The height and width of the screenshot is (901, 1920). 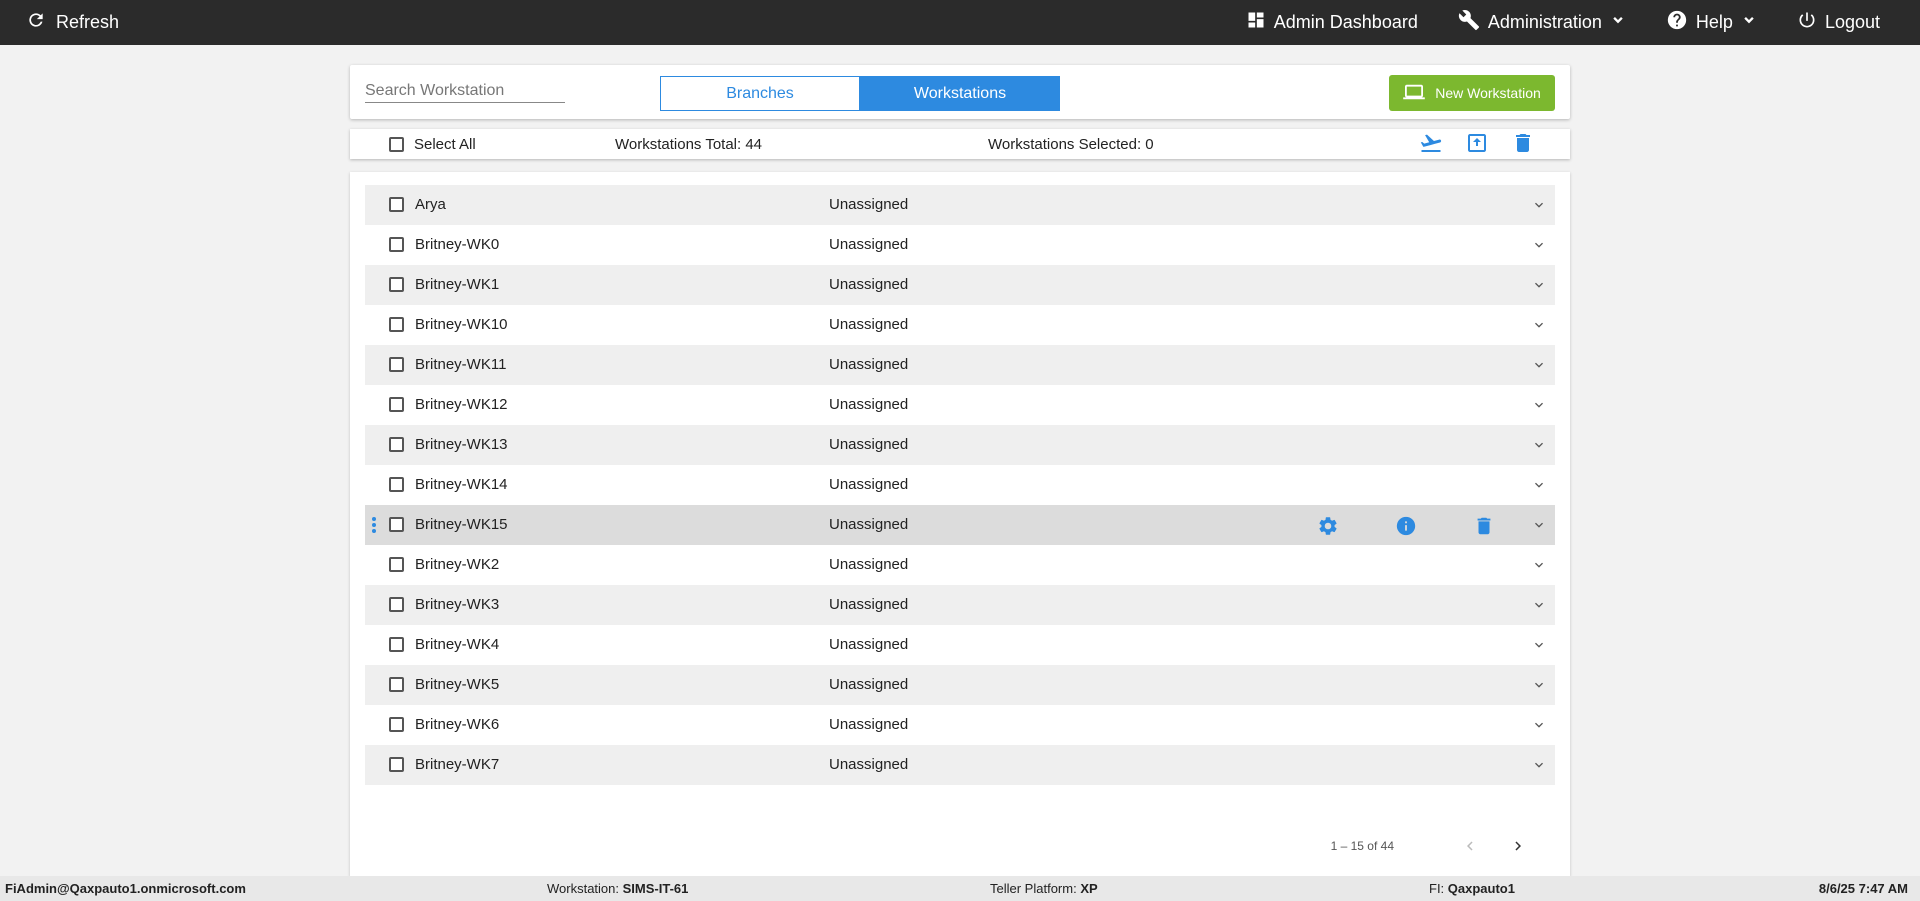 What do you see at coordinates (960, 445) in the screenshot?
I see `table-row: Britney-WK13 Unassigned` at bounding box center [960, 445].